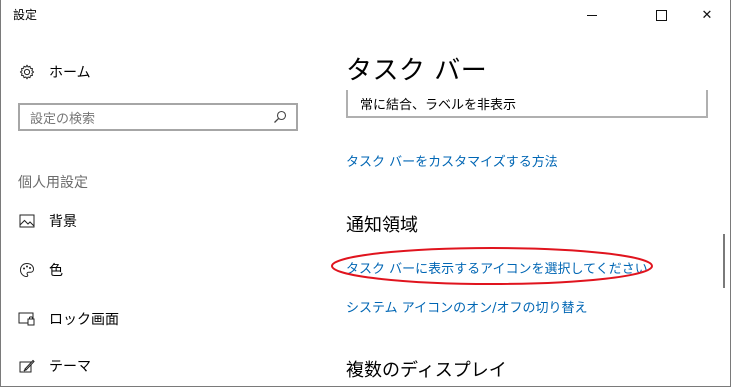 The width and height of the screenshot is (731, 388). What do you see at coordinates (56, 271) in the screenshot?
I see `sidebar-item-label: 色` at bounding box center [56, 271].